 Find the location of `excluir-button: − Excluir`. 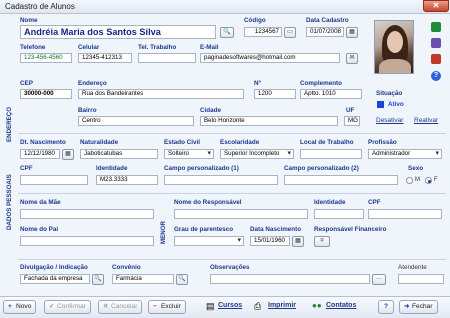

excluir-button: − Excluir is located at coordinates (167, 307).